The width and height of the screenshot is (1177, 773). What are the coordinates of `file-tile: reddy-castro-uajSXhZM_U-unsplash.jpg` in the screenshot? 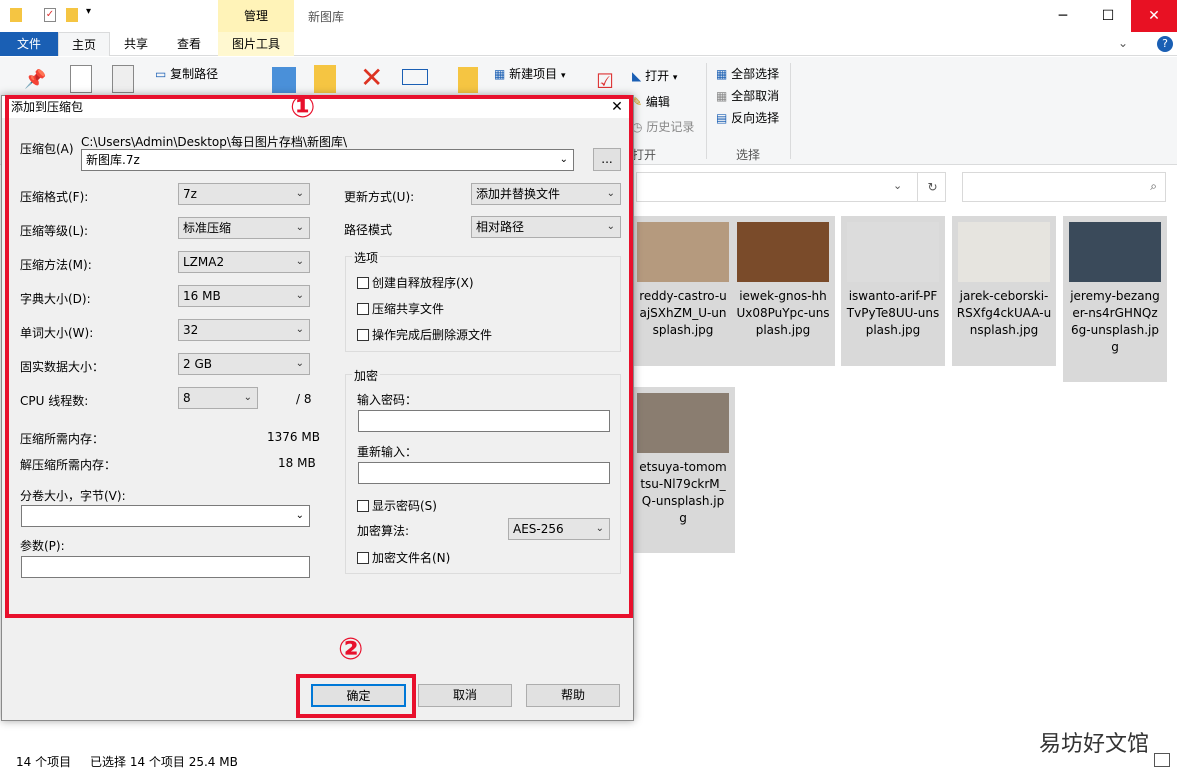 It's located at (683, 291).